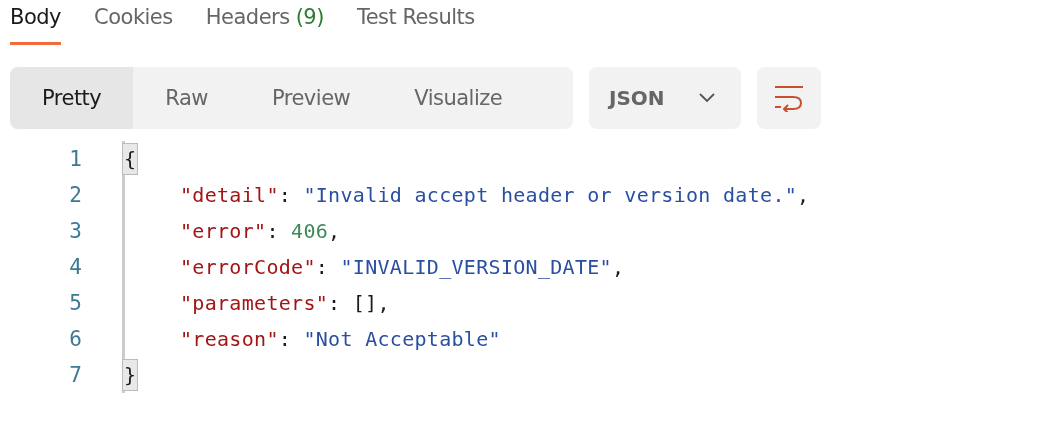 This screenshot has height=422, width=1058. What do you see at coordinates (75, 231) in the screenshot?
I see `line-number: 3` at bounding box center [75, 231].